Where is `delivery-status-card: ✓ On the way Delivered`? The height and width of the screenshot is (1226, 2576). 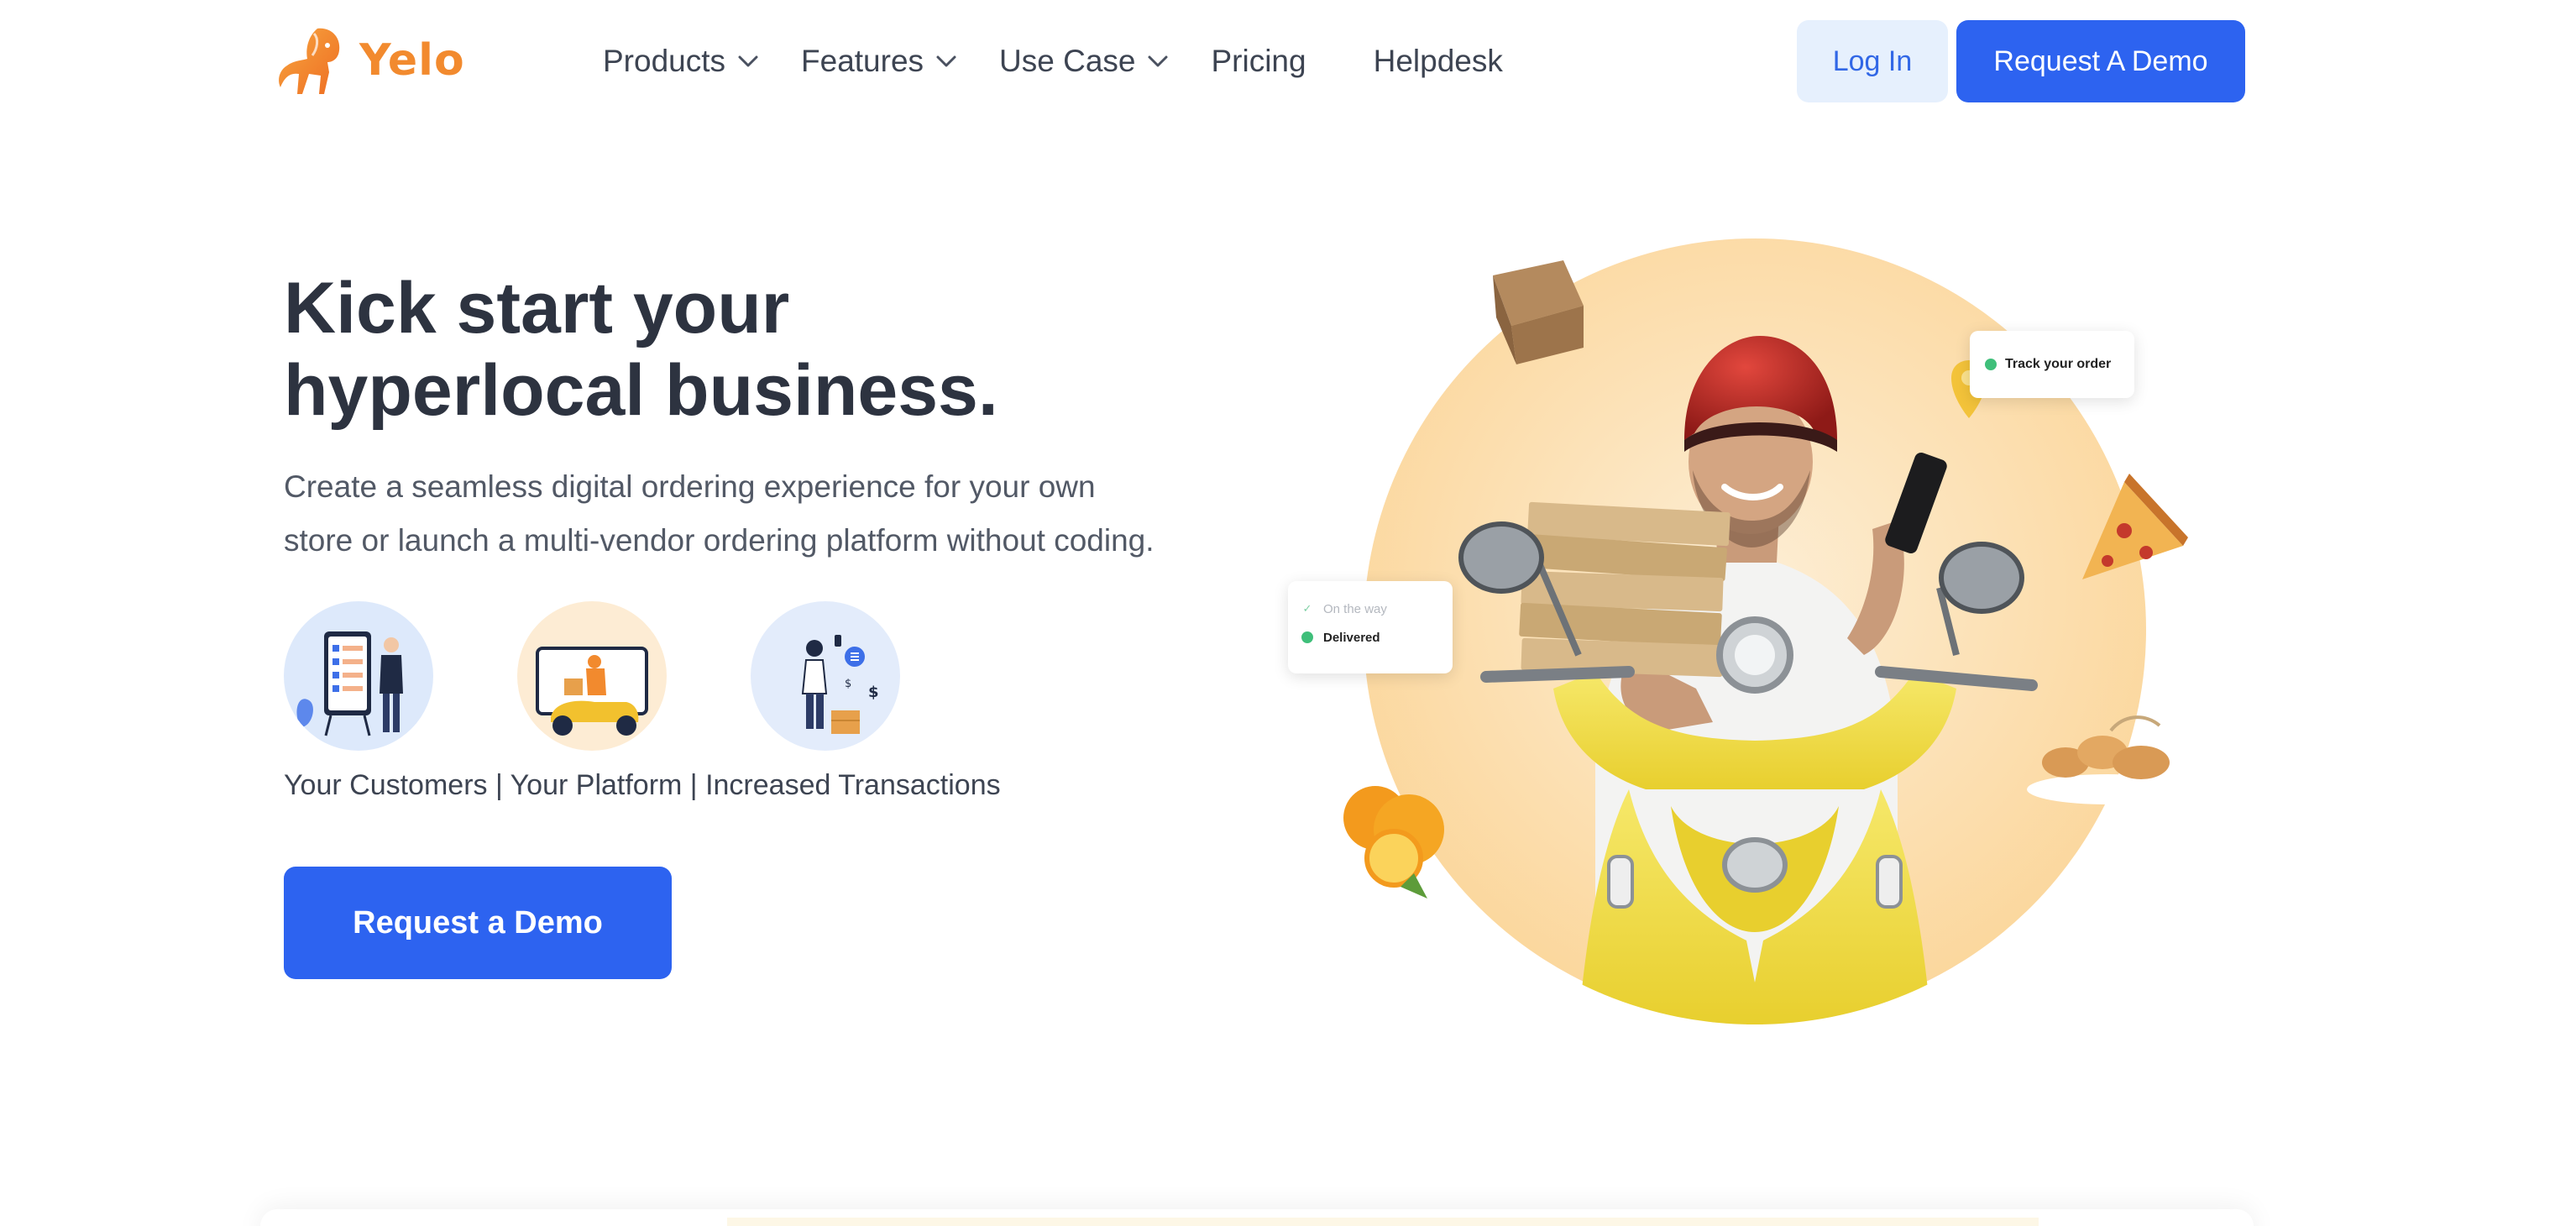 delivery-status-card: ✓ On the way Delivered is located at coordinates (1371, 627).